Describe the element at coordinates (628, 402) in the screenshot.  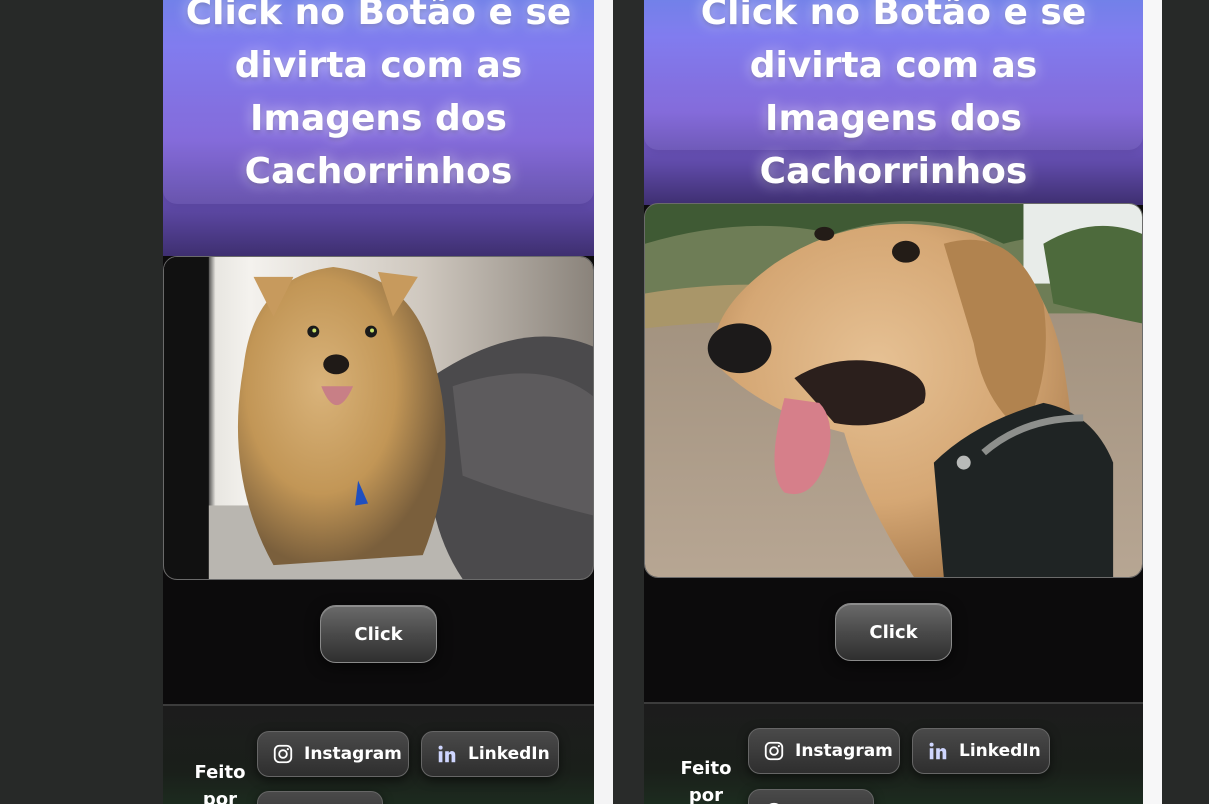
I see `page-background-middle` at that location.